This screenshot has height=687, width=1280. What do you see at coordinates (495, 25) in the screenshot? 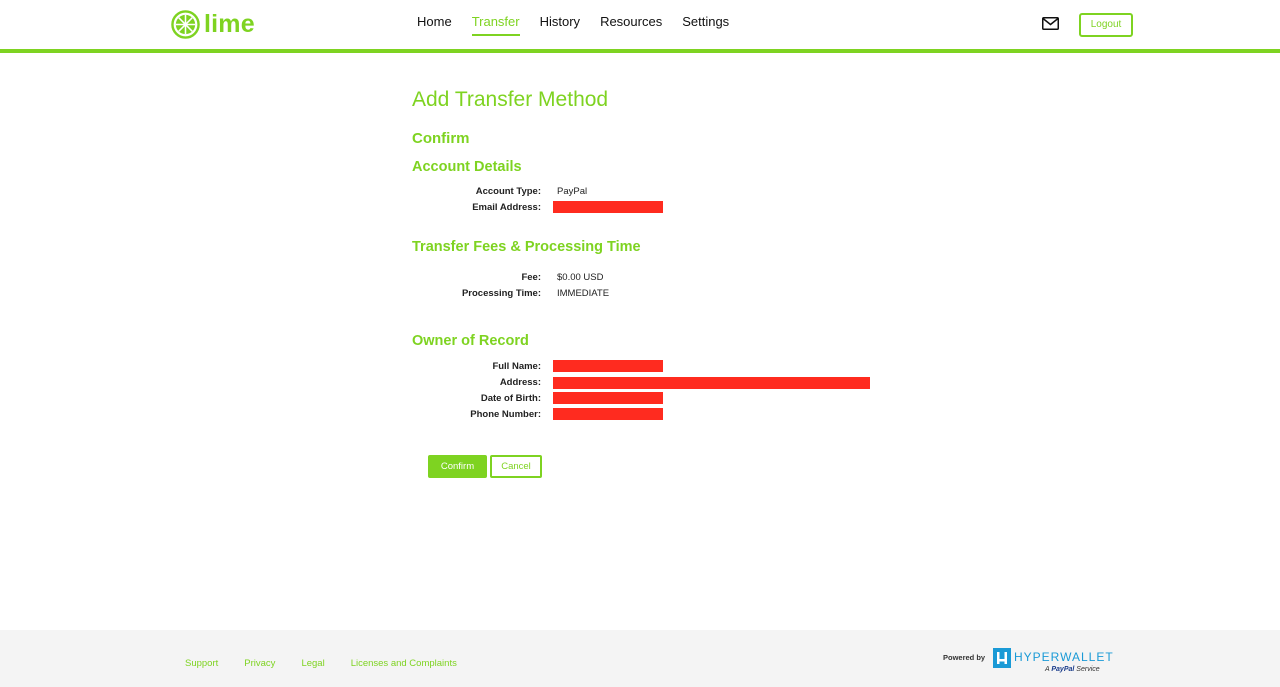
I see `nav-transfer: Transfer` at bounding box center [495, 25].